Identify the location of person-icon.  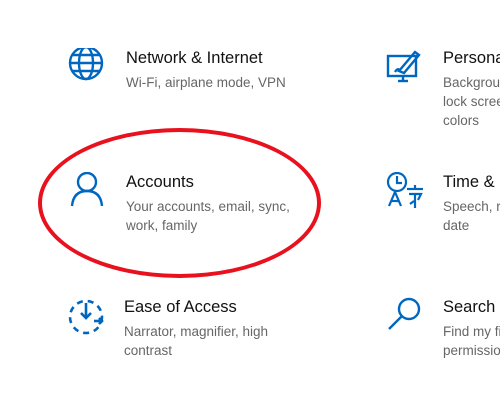
(88, 192).